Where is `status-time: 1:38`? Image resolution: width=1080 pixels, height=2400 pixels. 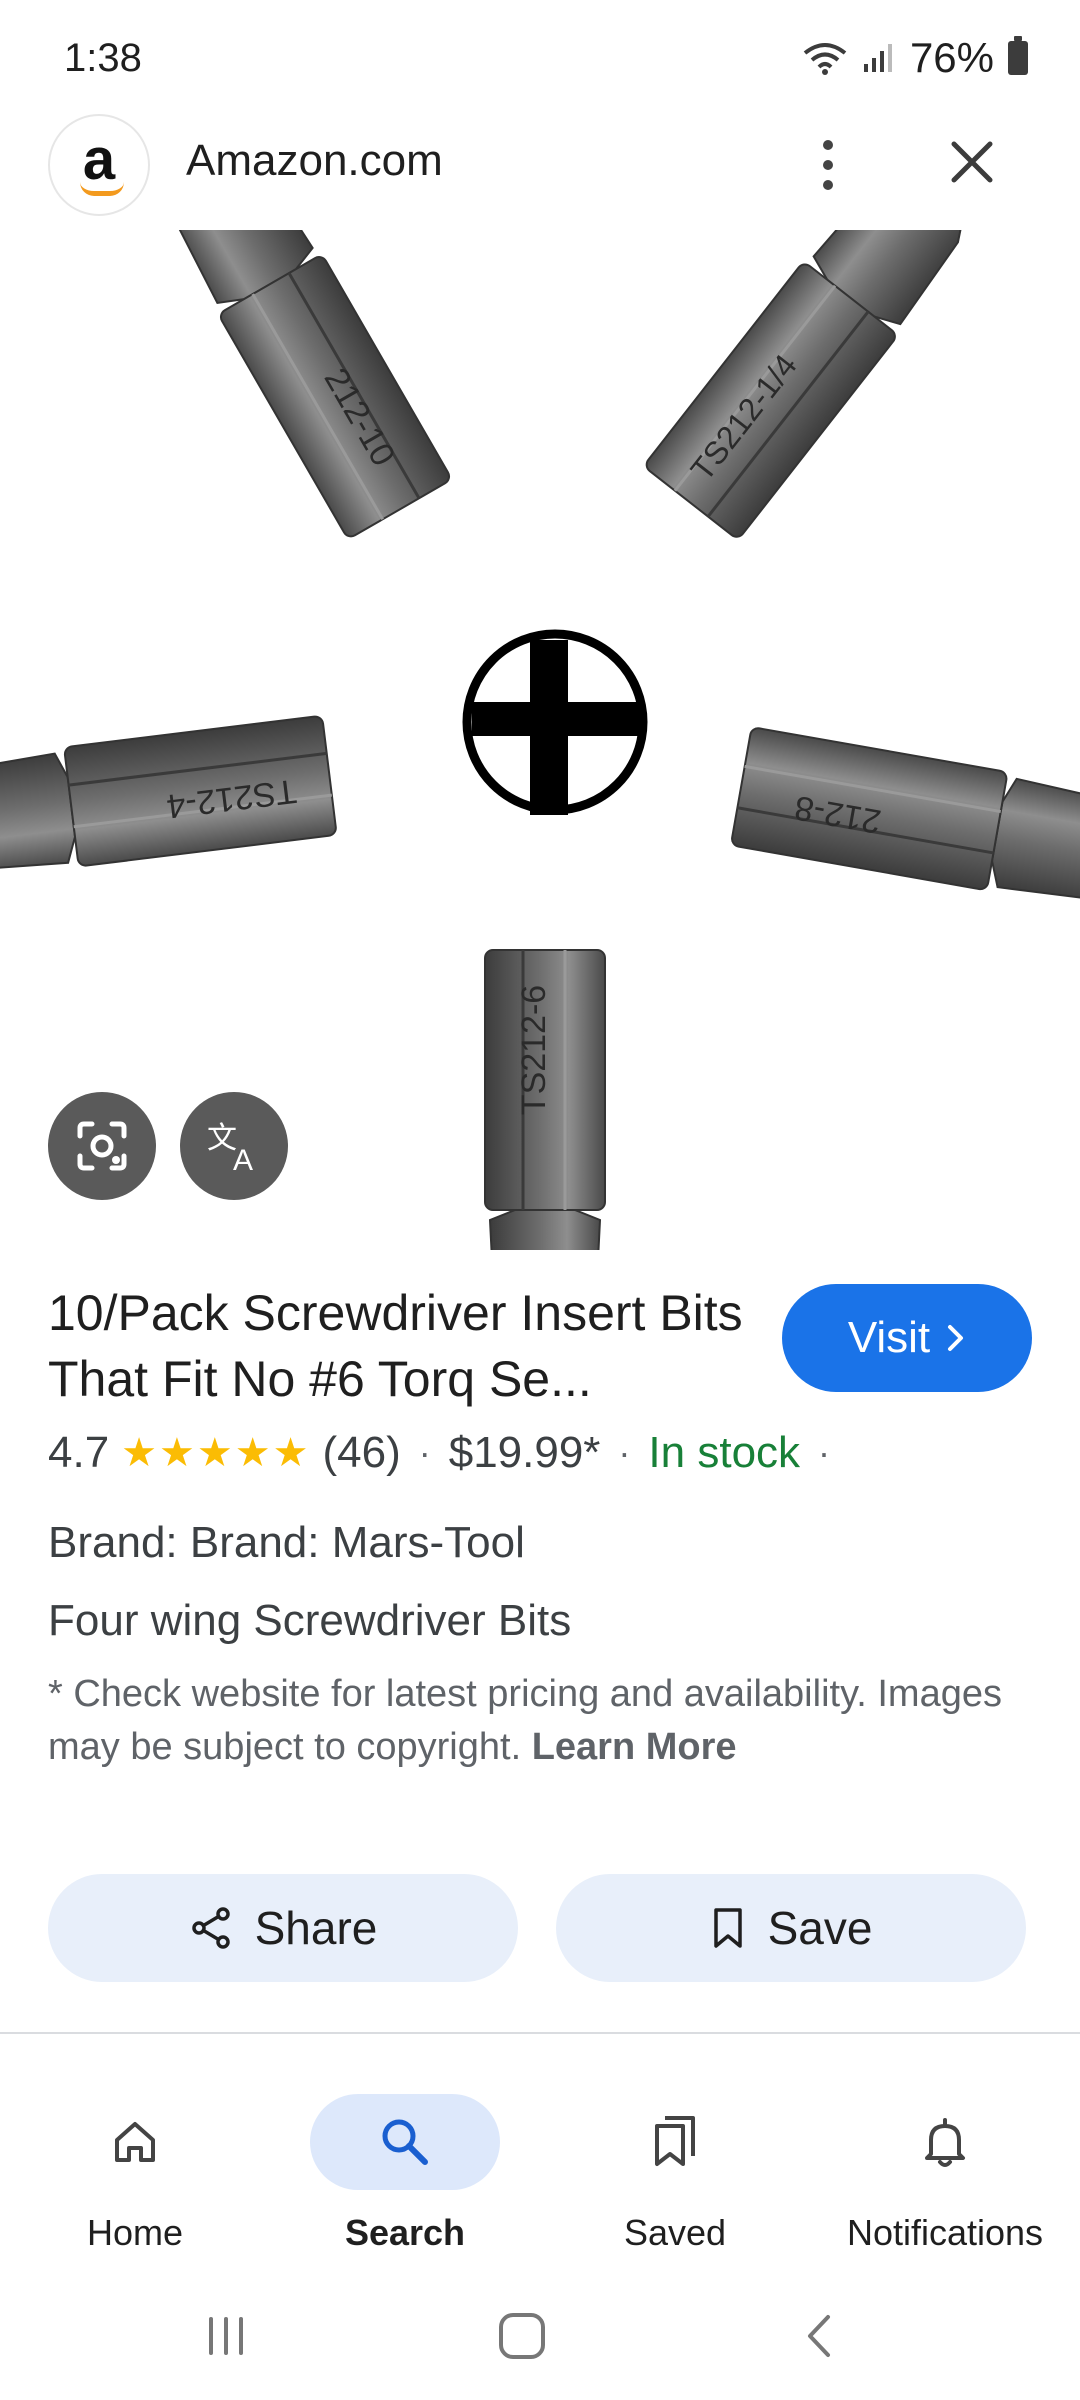
status-time: 1:38 is located at coordinates (103, 58).